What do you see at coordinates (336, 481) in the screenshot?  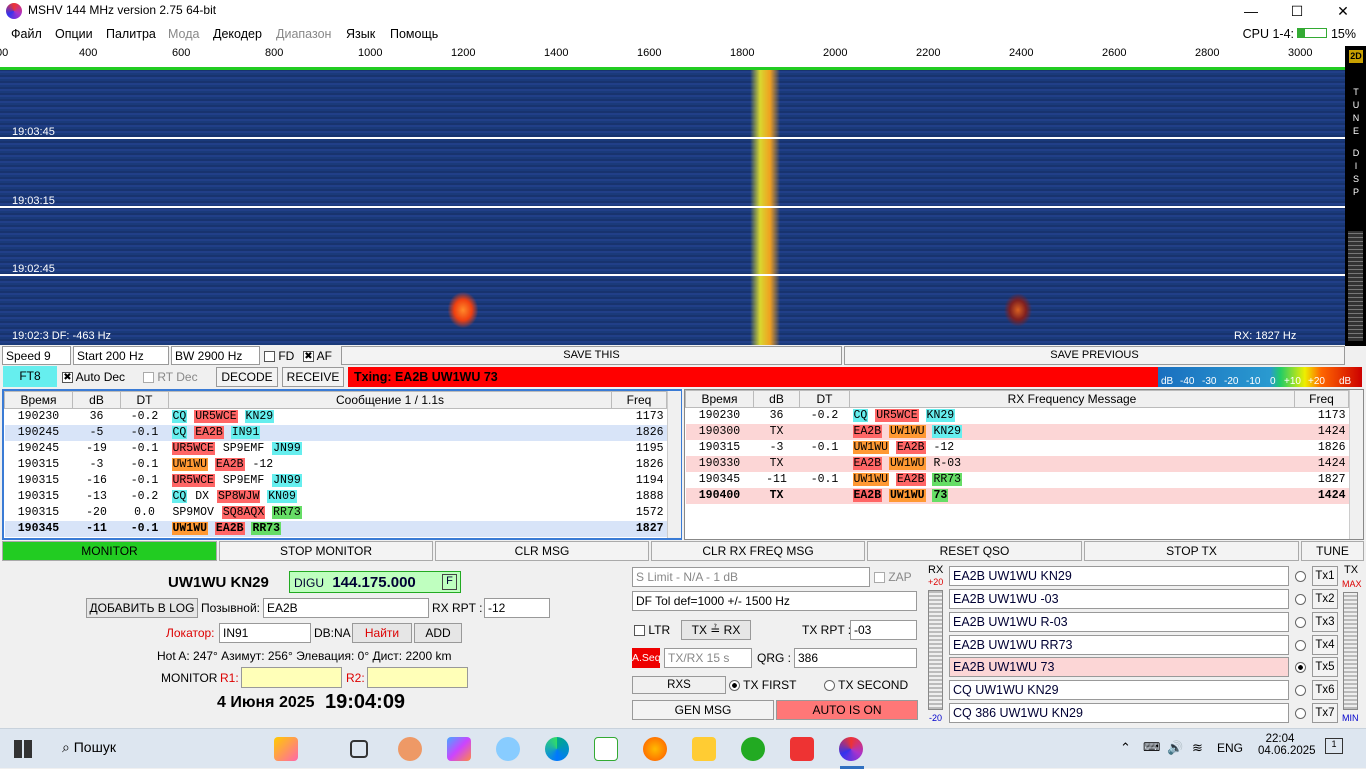 I see `table-row: 190315 -16 -0.1 UR5WCE SP9EMF JN99 1194` at bounding box center [336, 481].